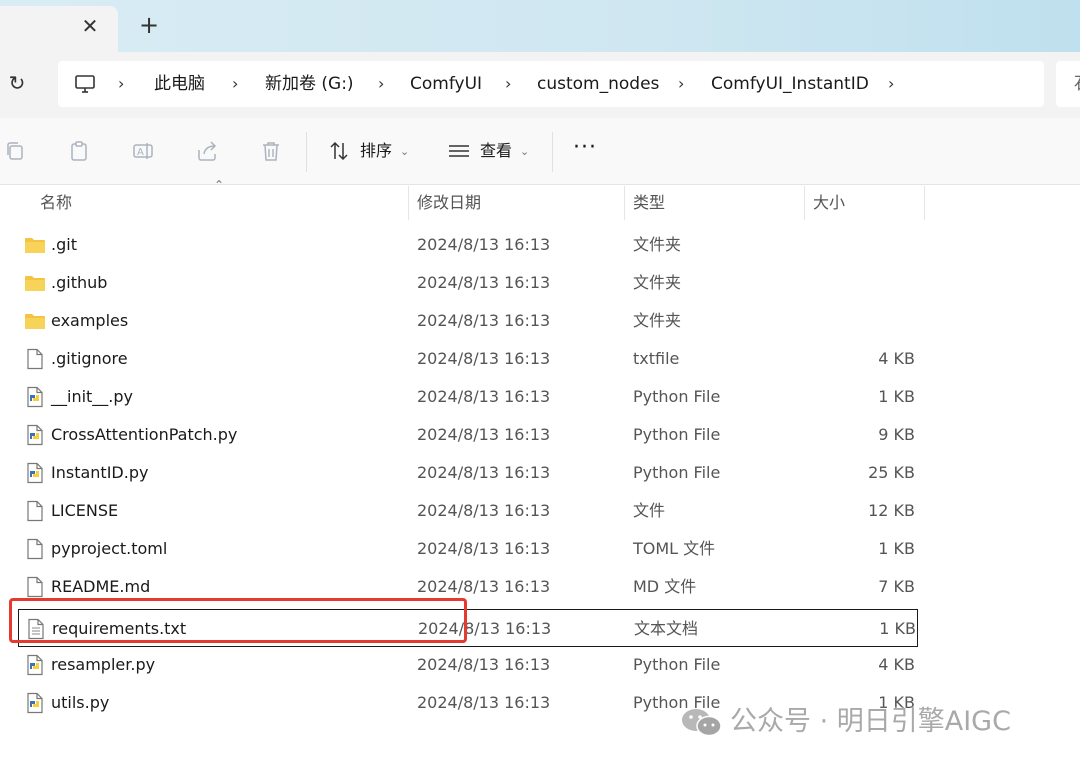 This screenshot has width=1080, height=766. I want to click on file-name: LICENSE, so click(85, 510).